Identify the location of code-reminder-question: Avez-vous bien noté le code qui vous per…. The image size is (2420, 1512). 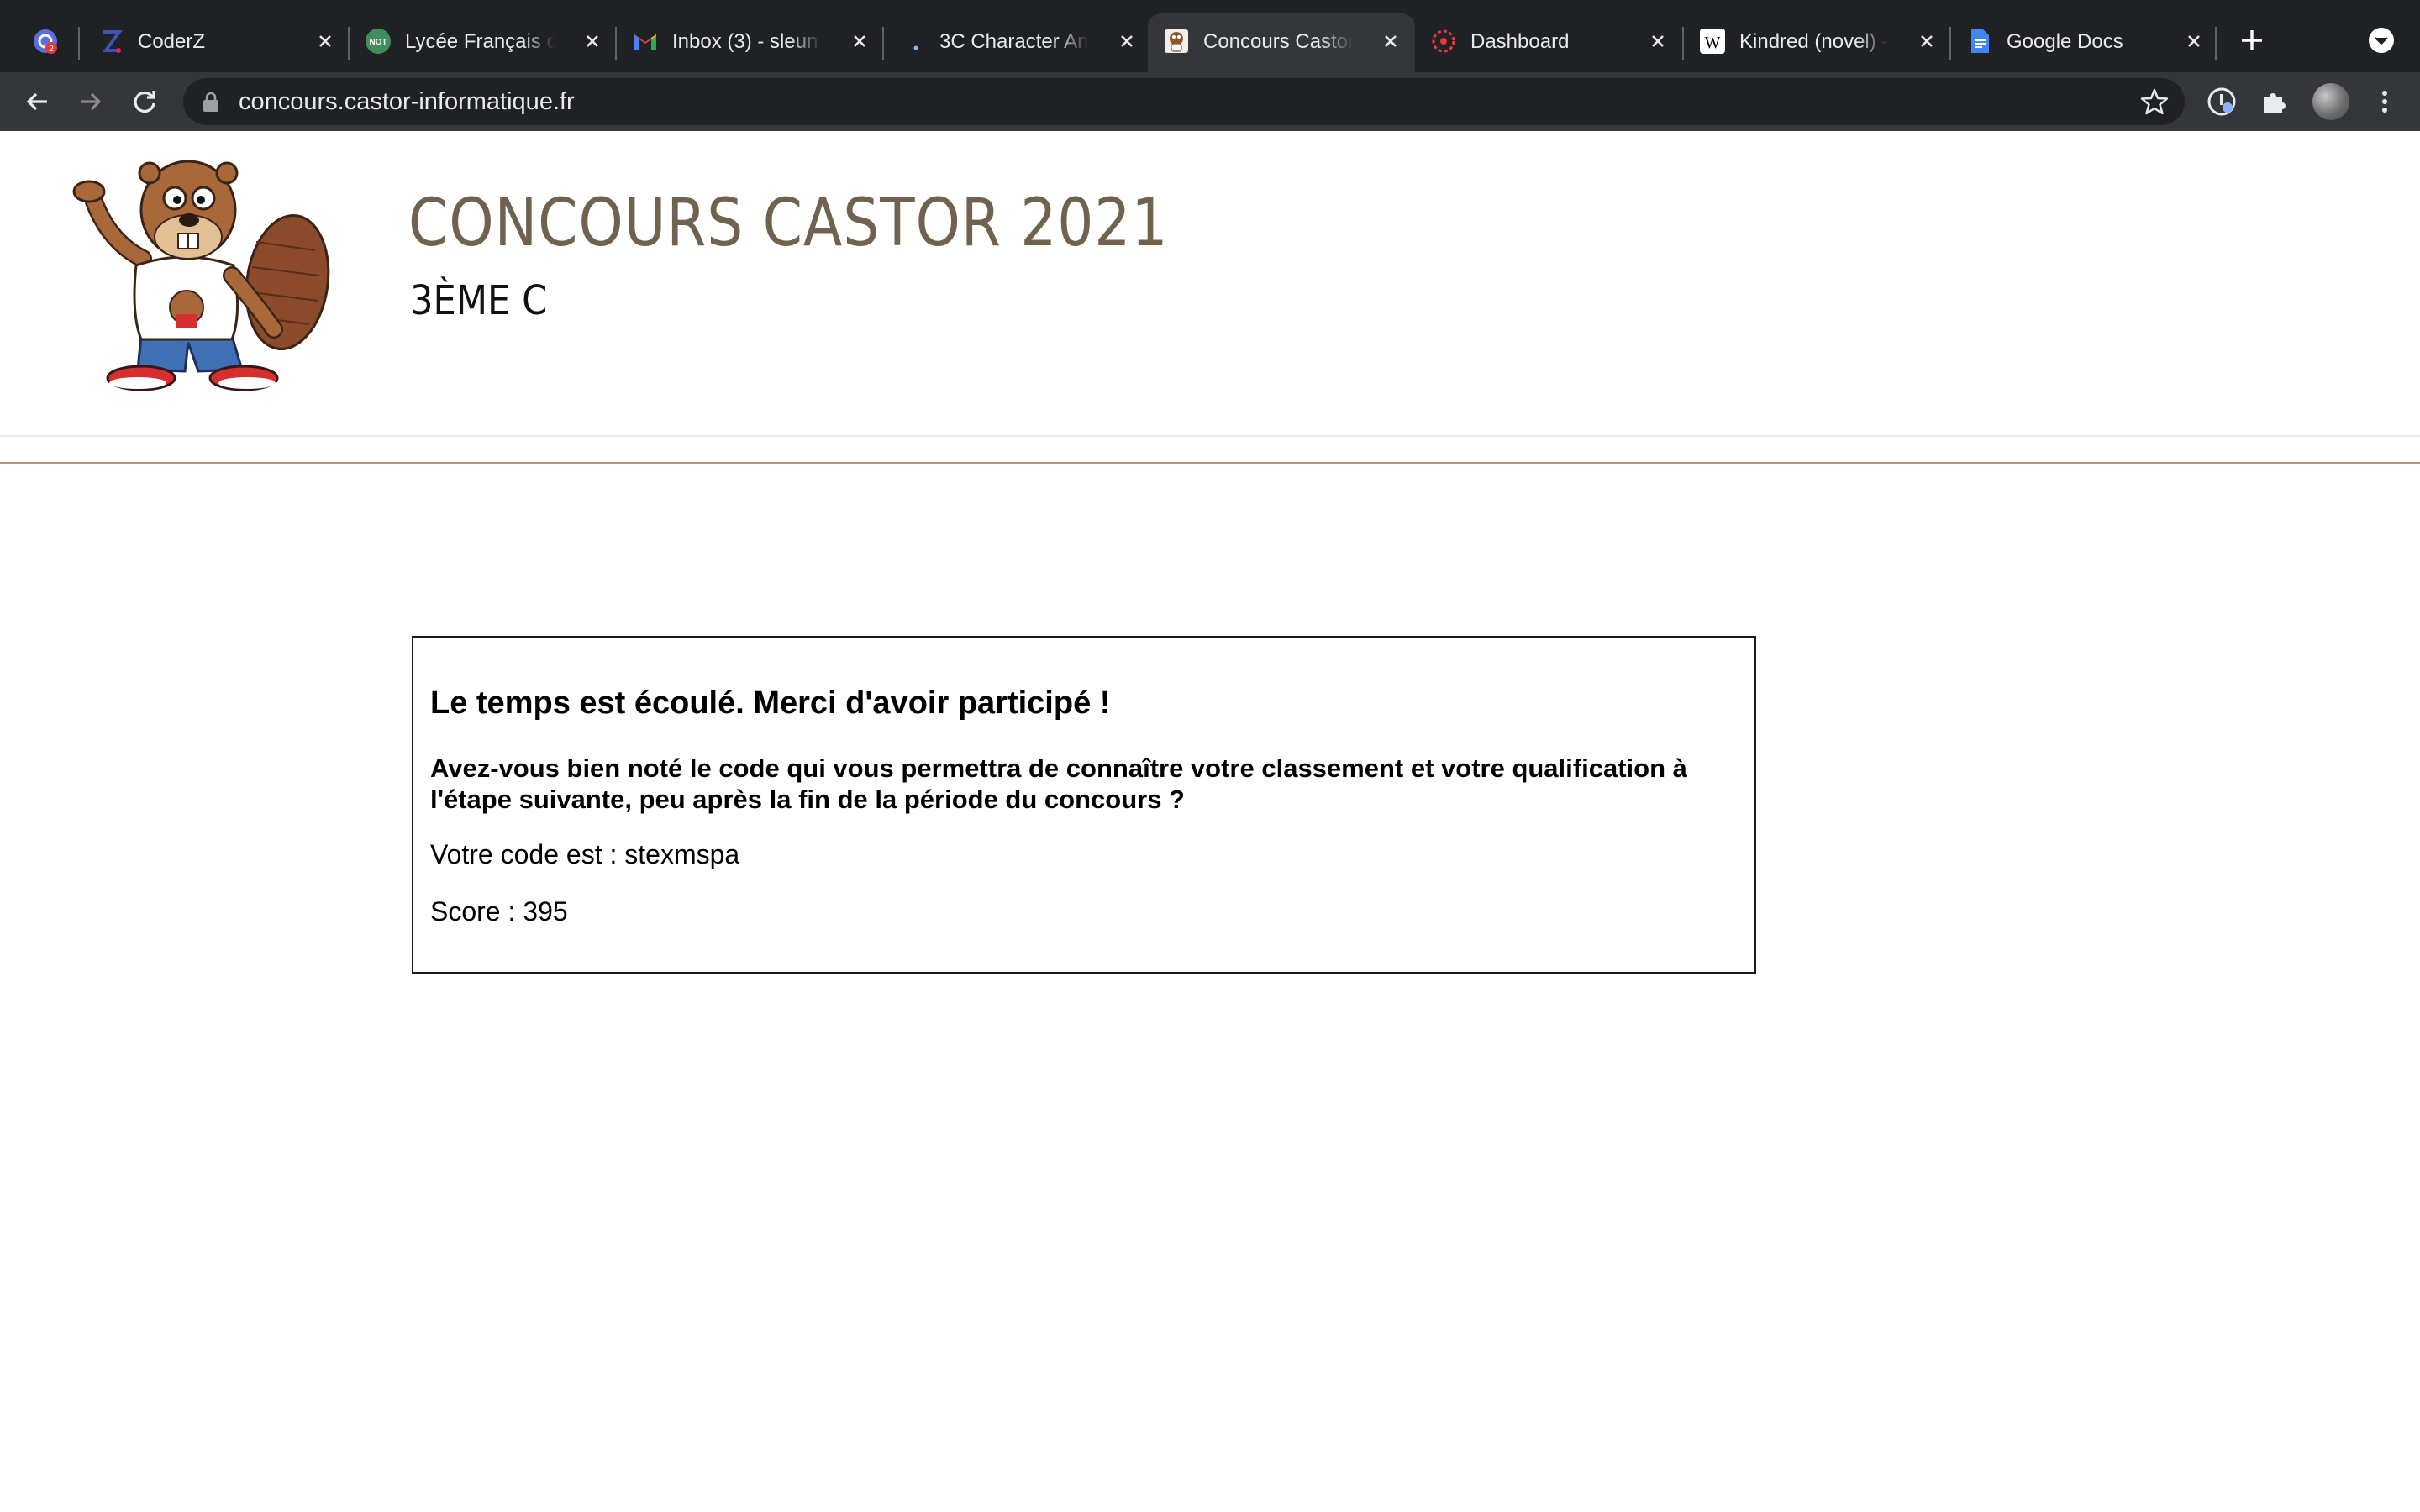
(1058, 783).